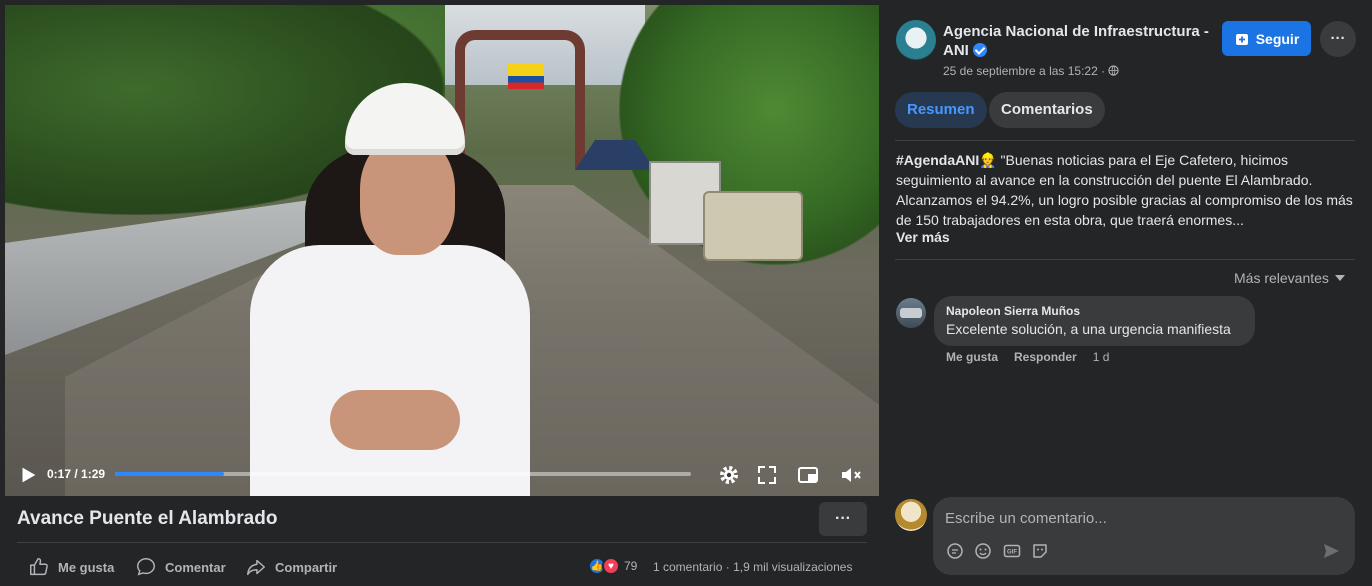 This screenshot has width=1372, height=586. I want to click on reaction-summary: 👍 ♥ 79, so click(612, 566).